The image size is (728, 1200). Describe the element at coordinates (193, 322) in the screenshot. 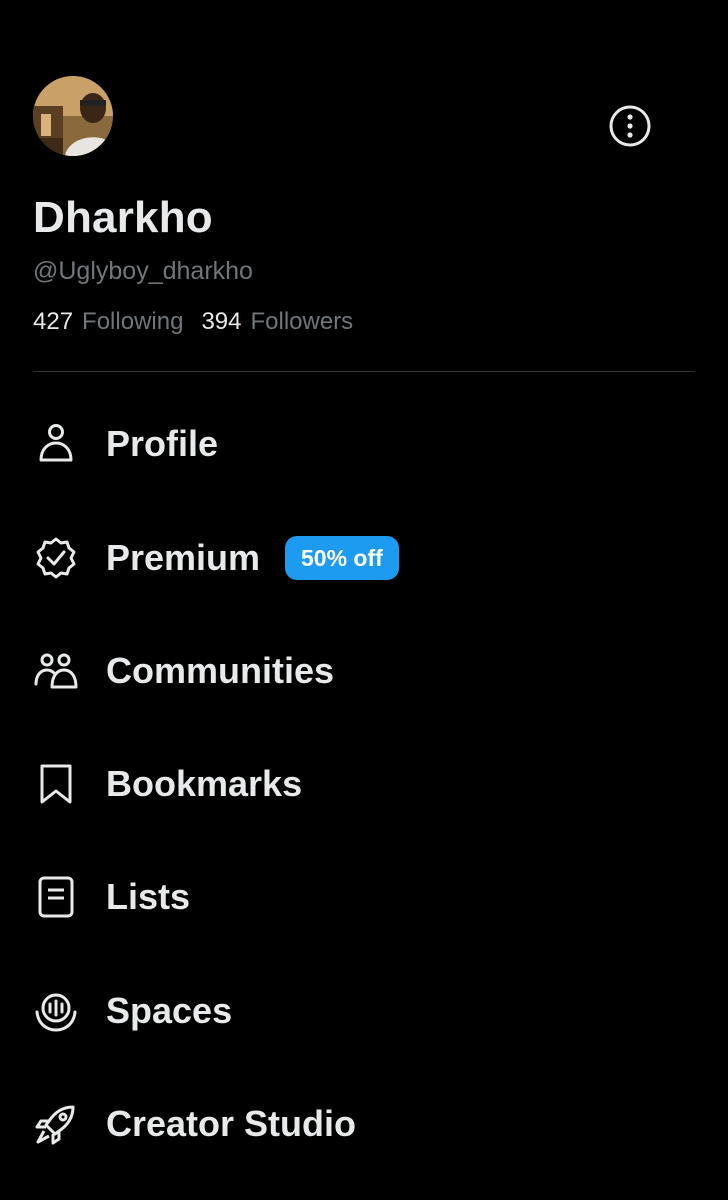

I see `follow-stats: 427 Following 394 Followers` at that location.